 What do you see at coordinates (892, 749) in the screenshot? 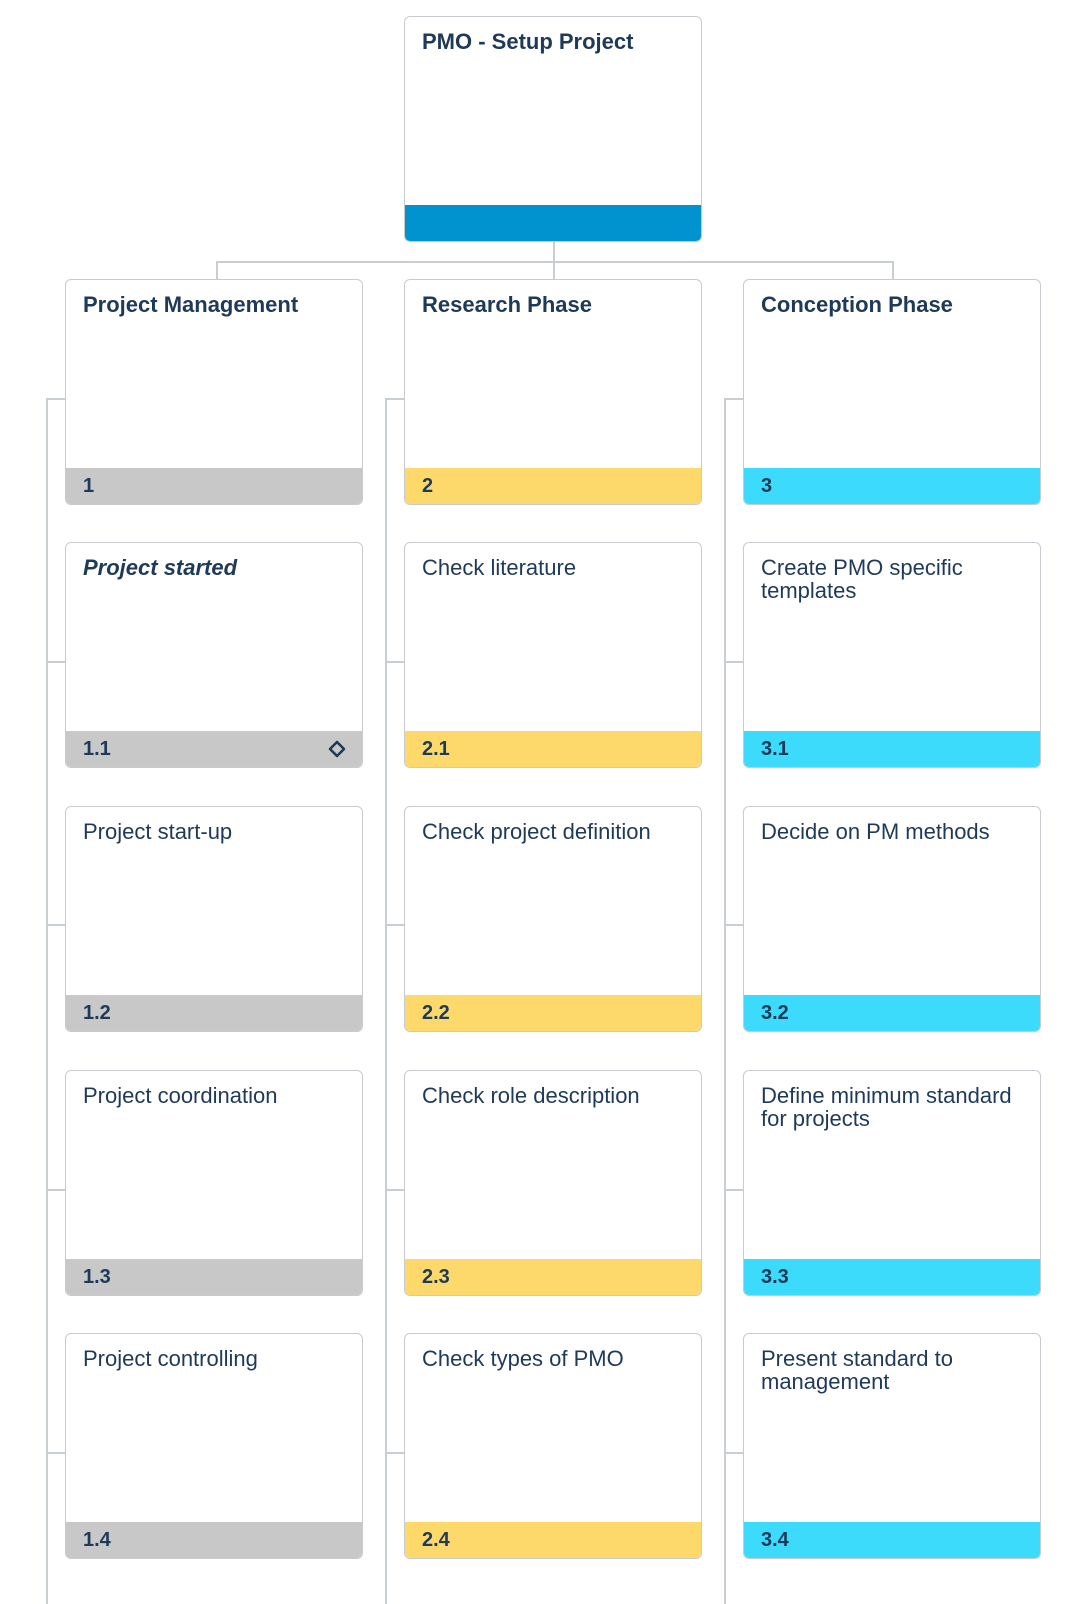
I see `task-number: 3.1` at bounding box center [892, 749].